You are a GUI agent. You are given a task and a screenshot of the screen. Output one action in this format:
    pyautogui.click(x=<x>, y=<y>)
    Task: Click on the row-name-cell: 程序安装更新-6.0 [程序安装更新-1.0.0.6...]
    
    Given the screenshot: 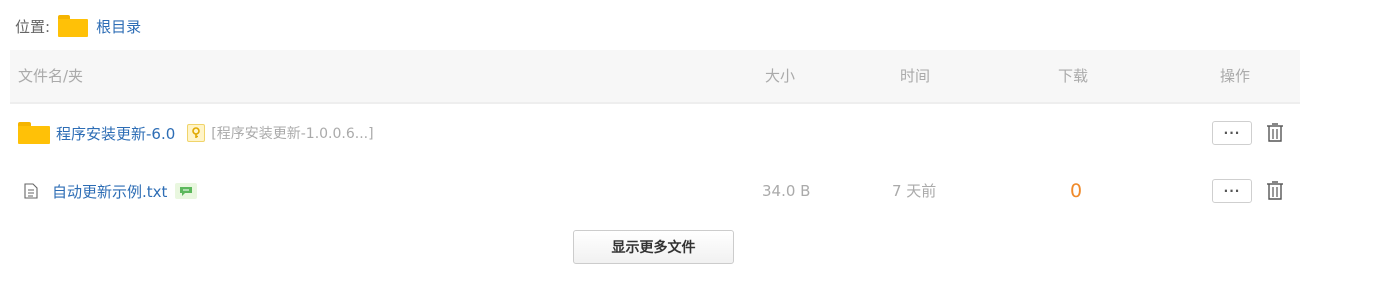 What is the action you would take?
    pyautogui.click(x=196, y=133)
    